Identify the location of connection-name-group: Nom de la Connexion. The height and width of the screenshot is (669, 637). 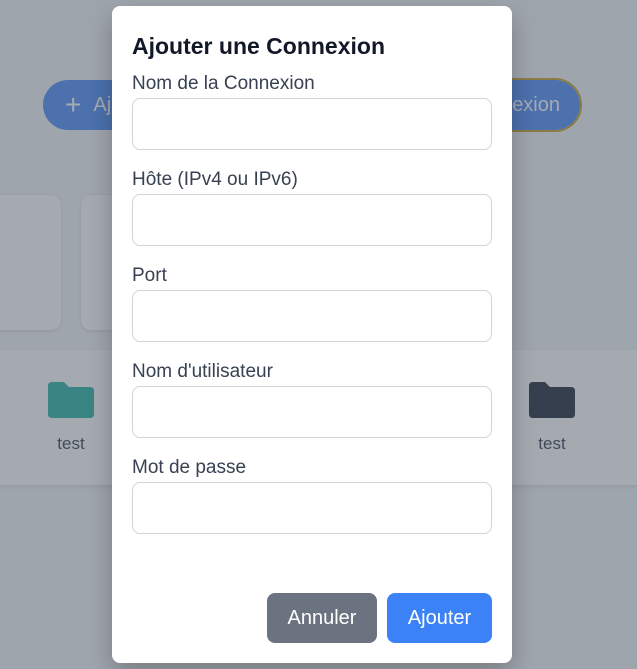
(312, 111).